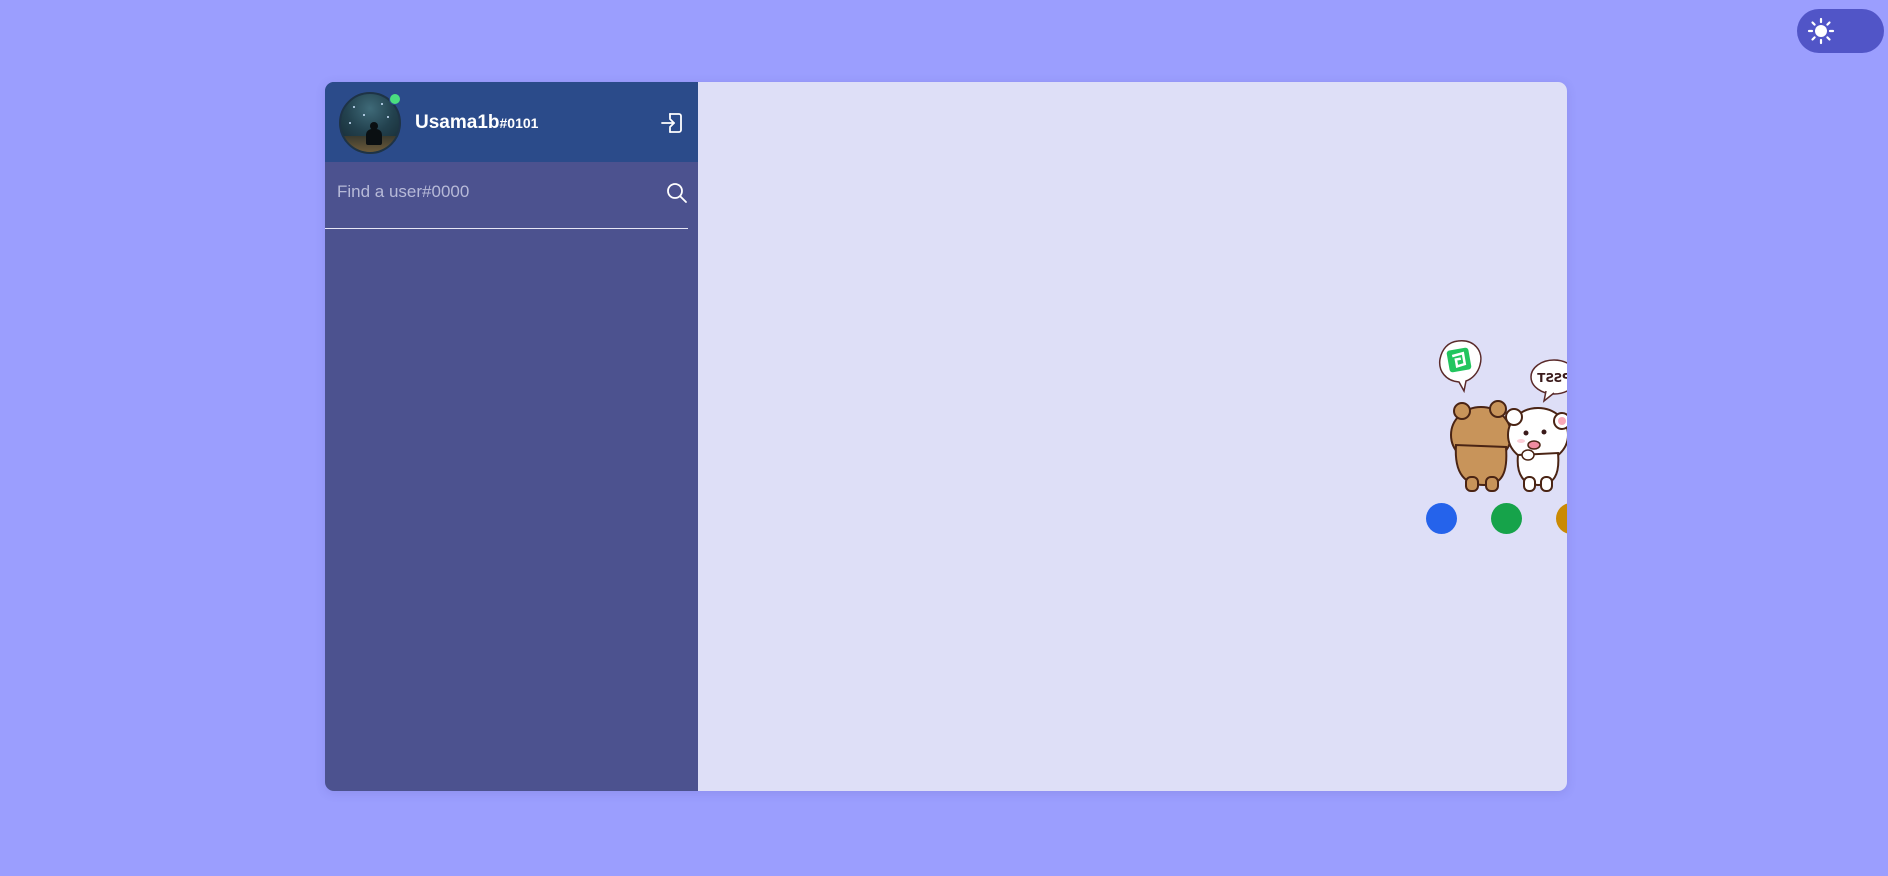  I want to click on loading-dot-green, so click(1506, 518).